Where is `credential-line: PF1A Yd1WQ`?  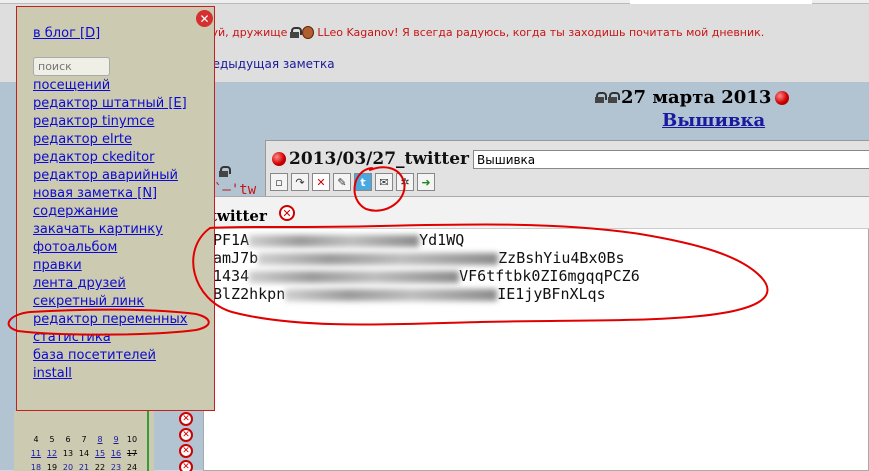 credential-line: PF1A Yd1WQ is located at coordinates (339, 240).